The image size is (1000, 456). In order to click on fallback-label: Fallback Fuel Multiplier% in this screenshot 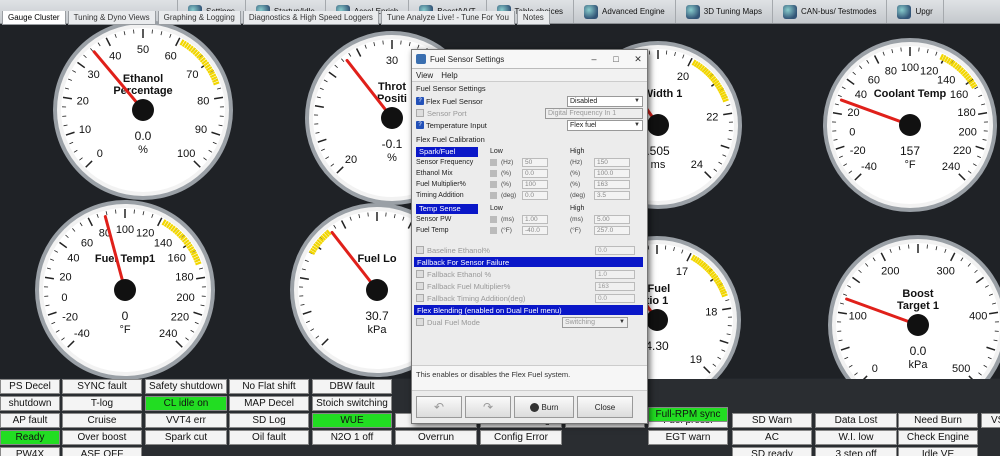, I will do `click(469, 286)`.